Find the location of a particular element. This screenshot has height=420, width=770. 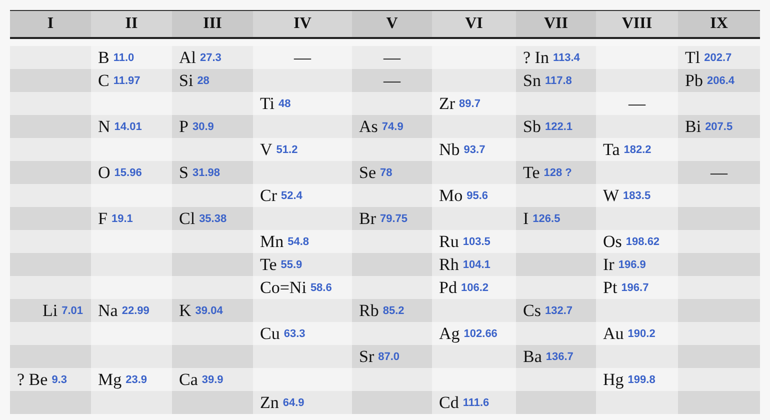

element-symbol: Ca is located at coordinates (188, 380).